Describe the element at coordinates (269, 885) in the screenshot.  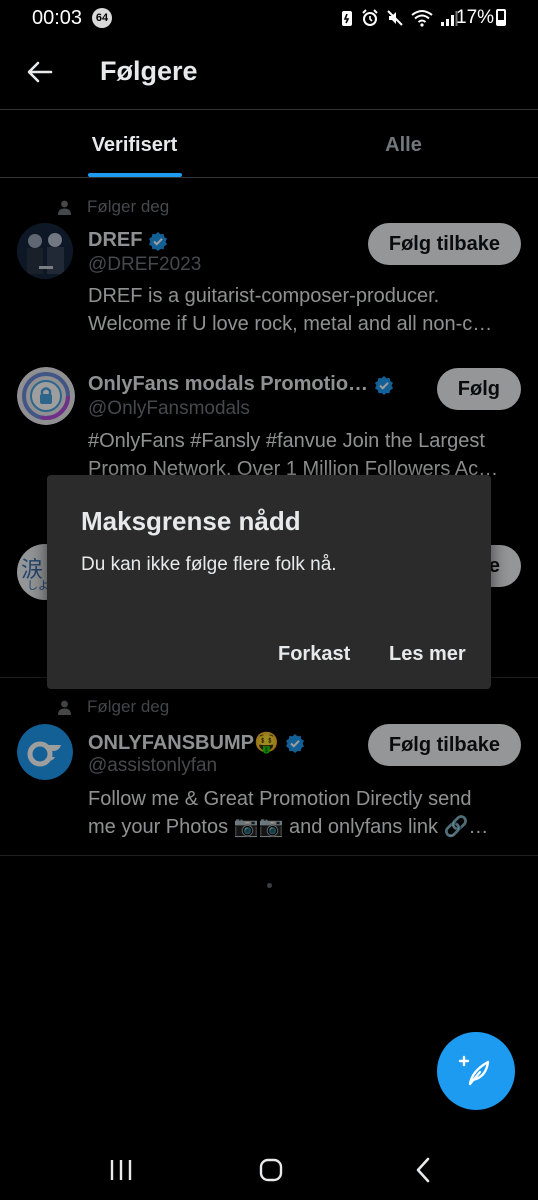
I see `loading-indicator` at that location.